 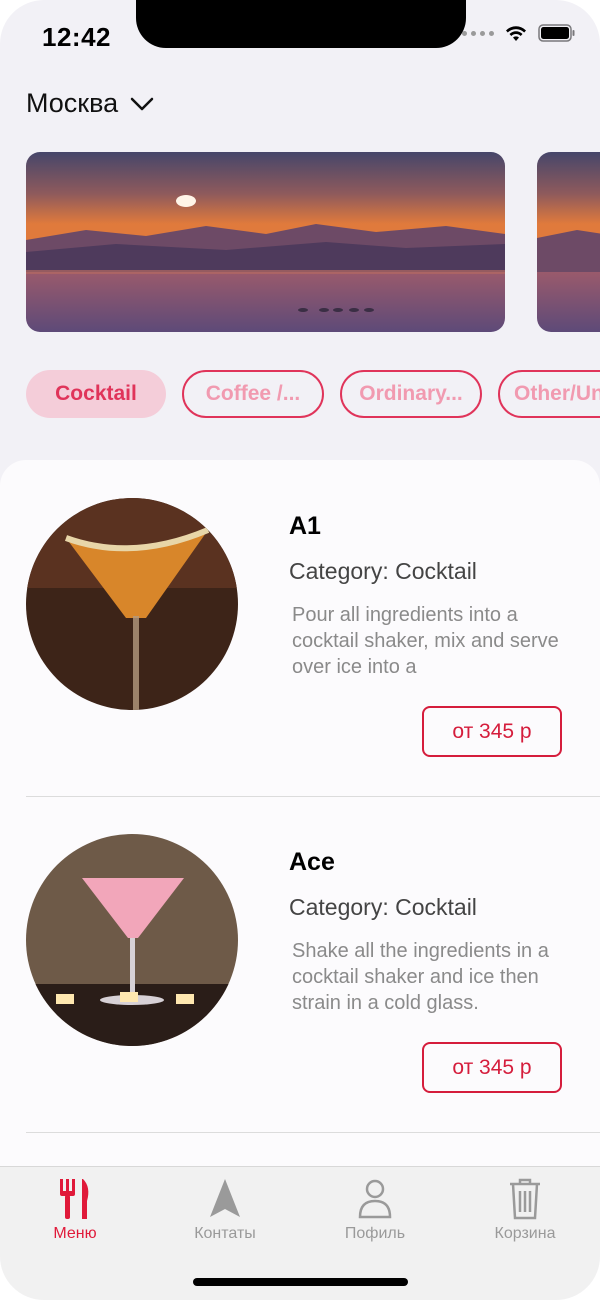 What do you see at coordinates (375, 1233) in the screenshot?
I see `tab-label: Пофиль` at bounding box center [375, 1233].